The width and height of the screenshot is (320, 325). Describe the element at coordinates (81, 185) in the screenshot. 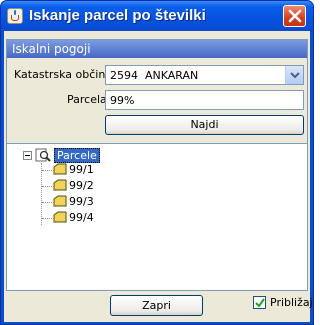

I see `tree-item-label: 99/2` at that location.